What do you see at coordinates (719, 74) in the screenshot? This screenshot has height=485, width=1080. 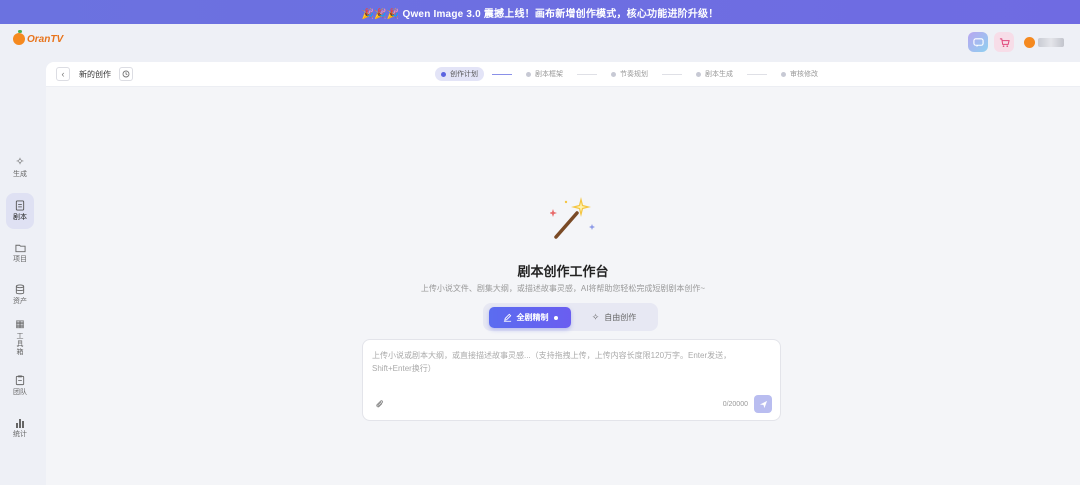 I see `step-label: 剧本生成` at bounding box center [719, 74].